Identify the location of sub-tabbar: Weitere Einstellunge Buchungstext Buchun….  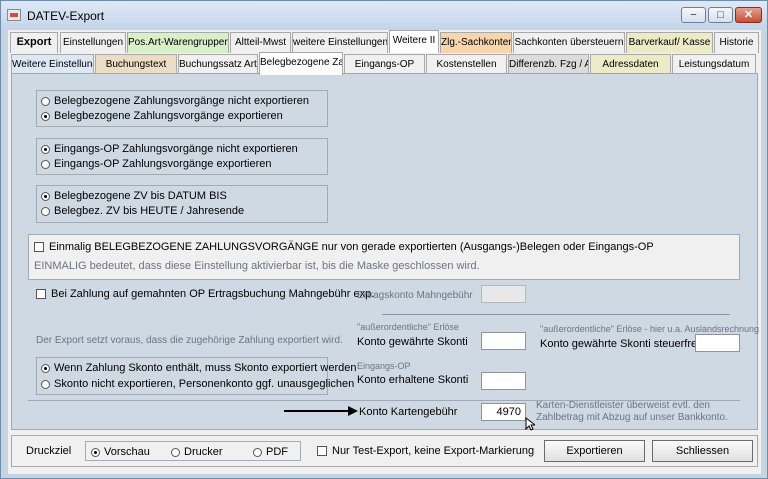
(384, 63).